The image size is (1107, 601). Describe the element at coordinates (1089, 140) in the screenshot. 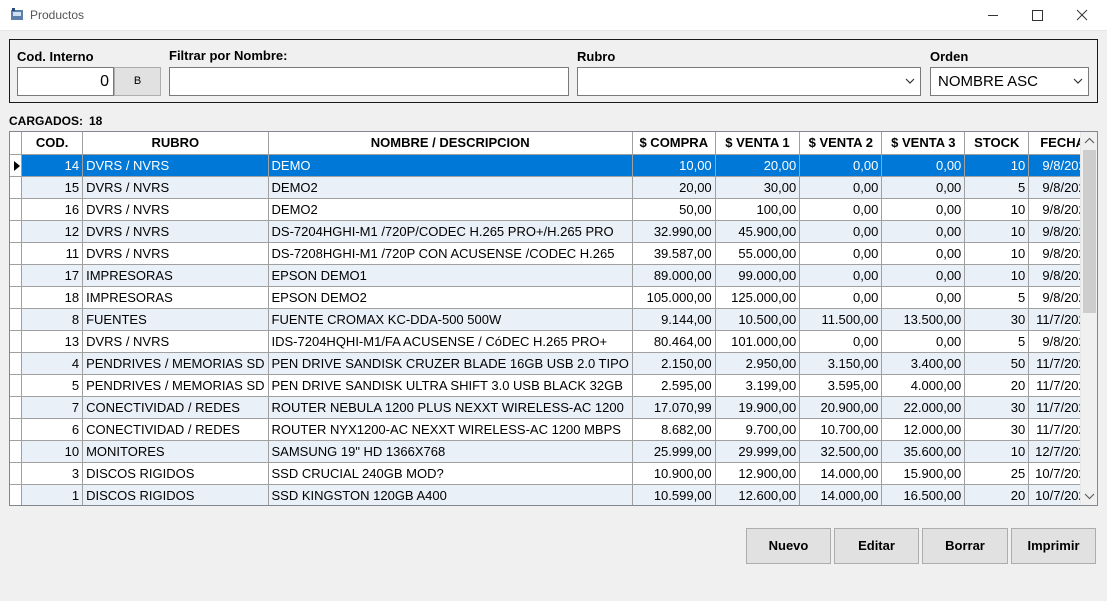

I see `scroll-up-icon` at that location.